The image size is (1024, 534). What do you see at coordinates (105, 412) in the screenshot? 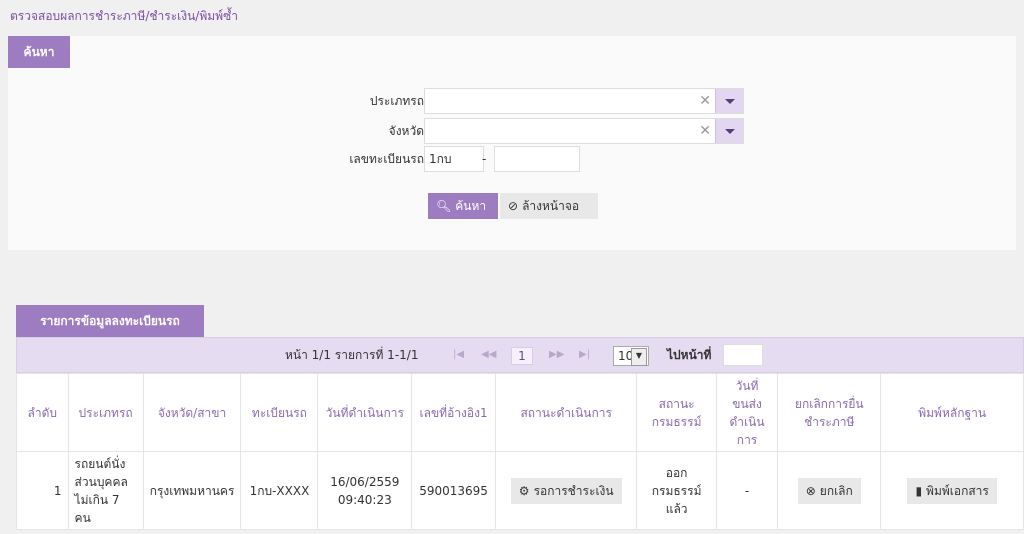
I see `col-vehicle-type: ประเภทรถ` at bounding box center [105, 412].